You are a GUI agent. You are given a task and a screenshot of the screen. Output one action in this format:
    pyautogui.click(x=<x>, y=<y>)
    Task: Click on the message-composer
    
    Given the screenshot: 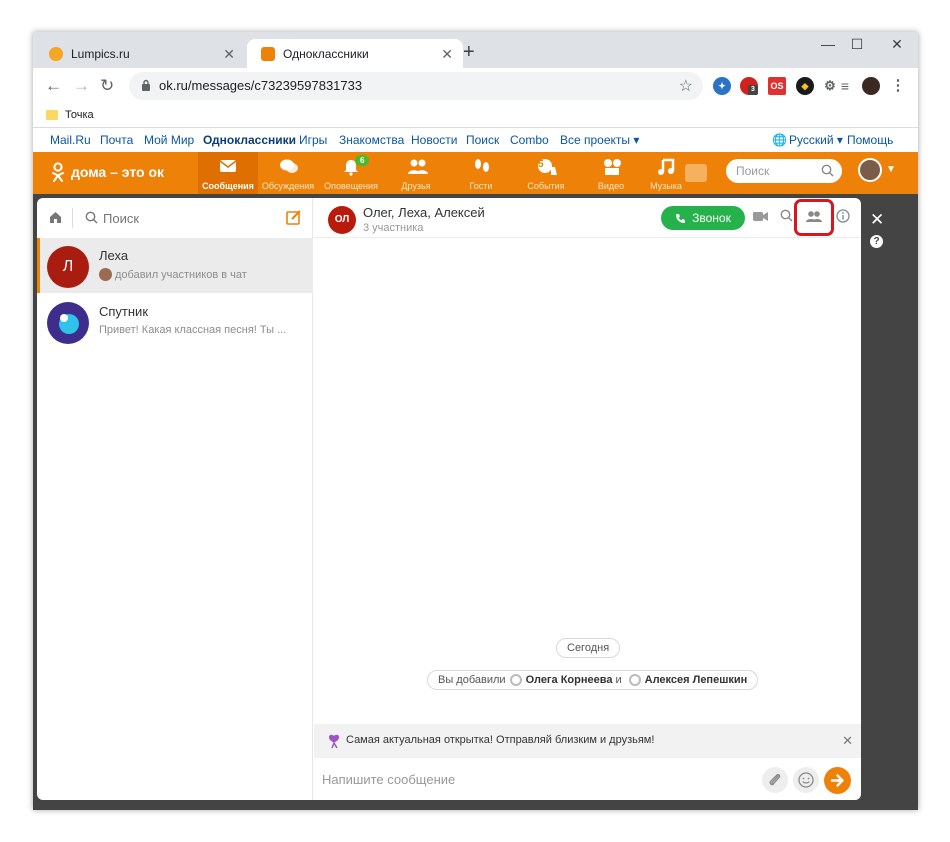 What is the action you would take?
    pyautogui.click(x=587, y=779)
    